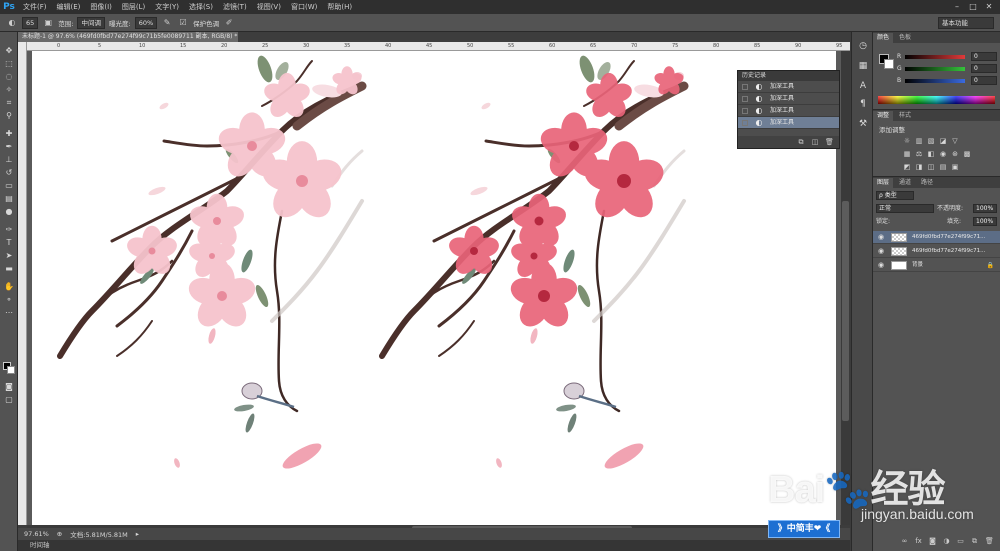 The width and height of the screenshot is (1000, 551). I want to click on blend-mode-select: 正常, so click(905, 208).